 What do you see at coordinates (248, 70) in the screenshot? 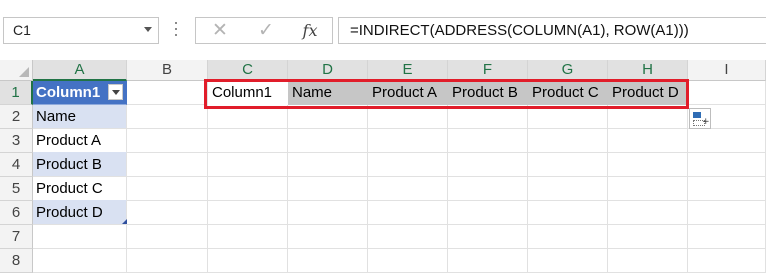
I see `column-header-c: C` at bounding box center [248, 70].